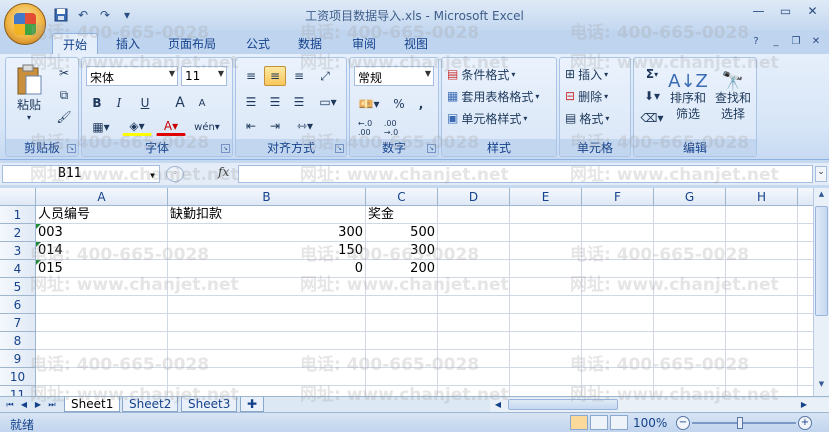  What do you see at coordinates (690, 251) in the screenshot?
I see `cell-g3` at bounding box center [690, 251].